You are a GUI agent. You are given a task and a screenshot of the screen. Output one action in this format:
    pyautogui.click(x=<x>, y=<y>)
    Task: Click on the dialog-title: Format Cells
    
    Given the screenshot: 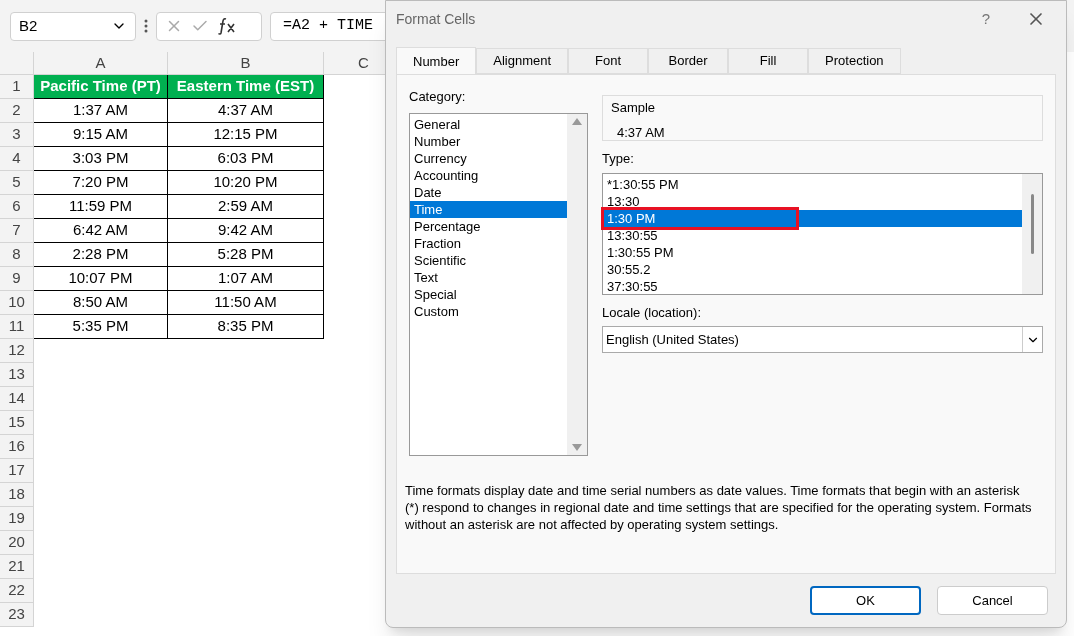 What is the action you would take?
    pyautogui.click(x=436, y=19)
    